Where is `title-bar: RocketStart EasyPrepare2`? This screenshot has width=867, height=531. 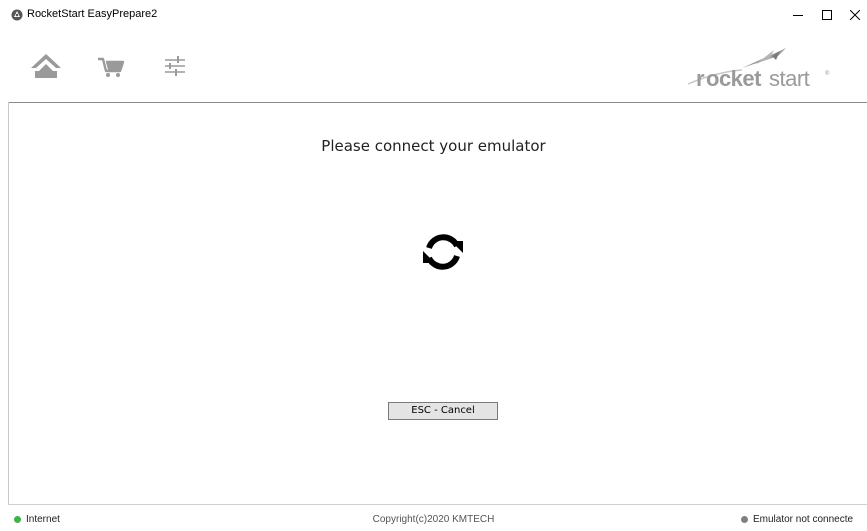
title-bar: RocketStart EasyPrepare2 is located at coordinates (433, 15).